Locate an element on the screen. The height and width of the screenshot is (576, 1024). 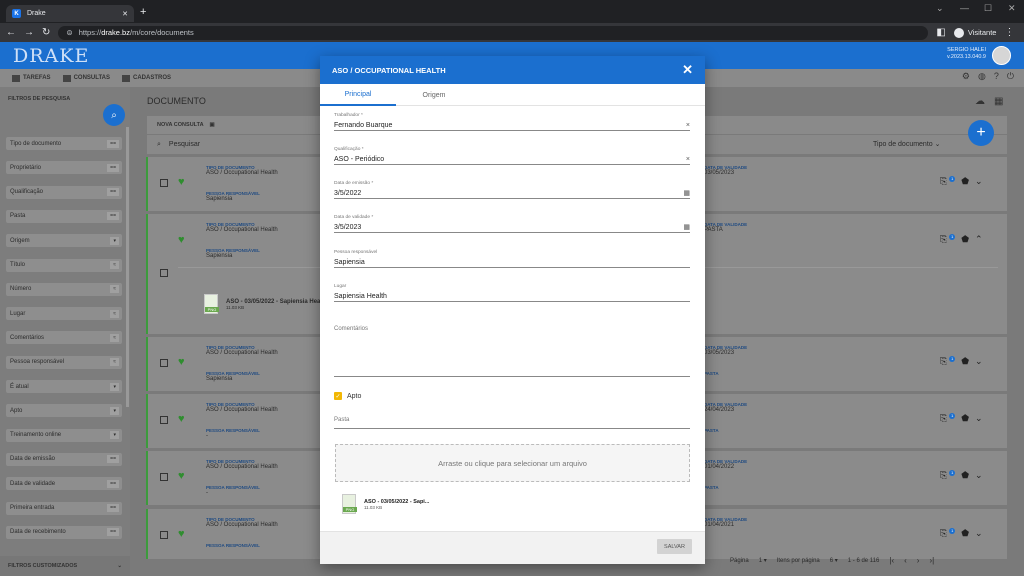
modal-field-1: Qualificação * ASO - Periódico × is located at coordinates (512, 156).